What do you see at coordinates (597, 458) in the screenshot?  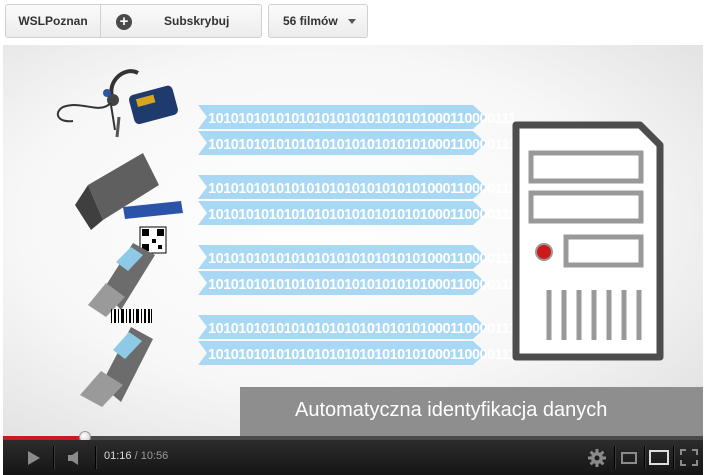 I see `settings-icon` at bounding box center [597, 458].